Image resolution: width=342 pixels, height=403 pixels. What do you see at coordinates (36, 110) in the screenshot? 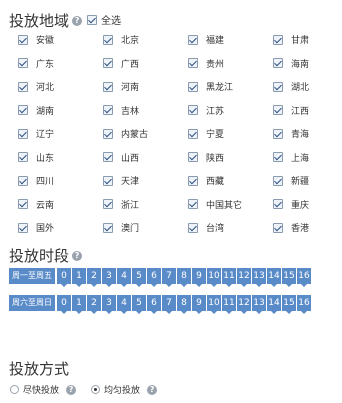
I see `province-checkbox: 湖南` at bounding box center [36, 110].